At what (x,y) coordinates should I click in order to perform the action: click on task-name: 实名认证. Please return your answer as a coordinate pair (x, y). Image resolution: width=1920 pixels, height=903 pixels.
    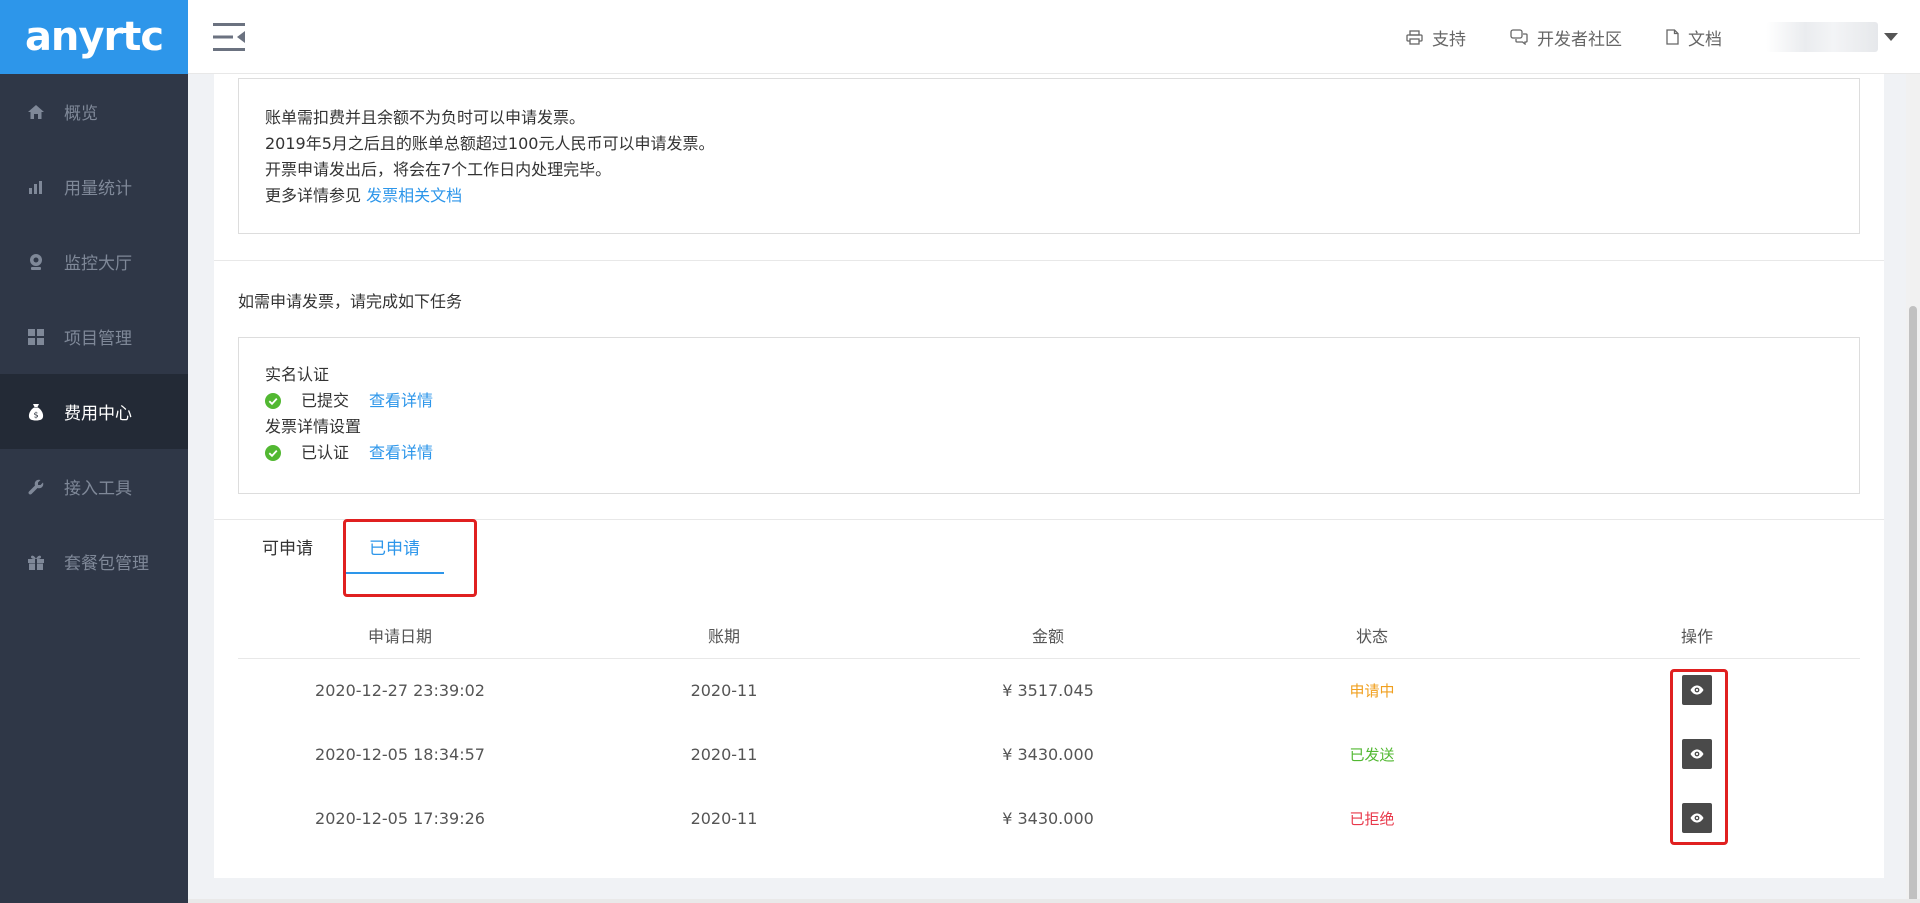
    Looking at the image, I should click on (297, 374).